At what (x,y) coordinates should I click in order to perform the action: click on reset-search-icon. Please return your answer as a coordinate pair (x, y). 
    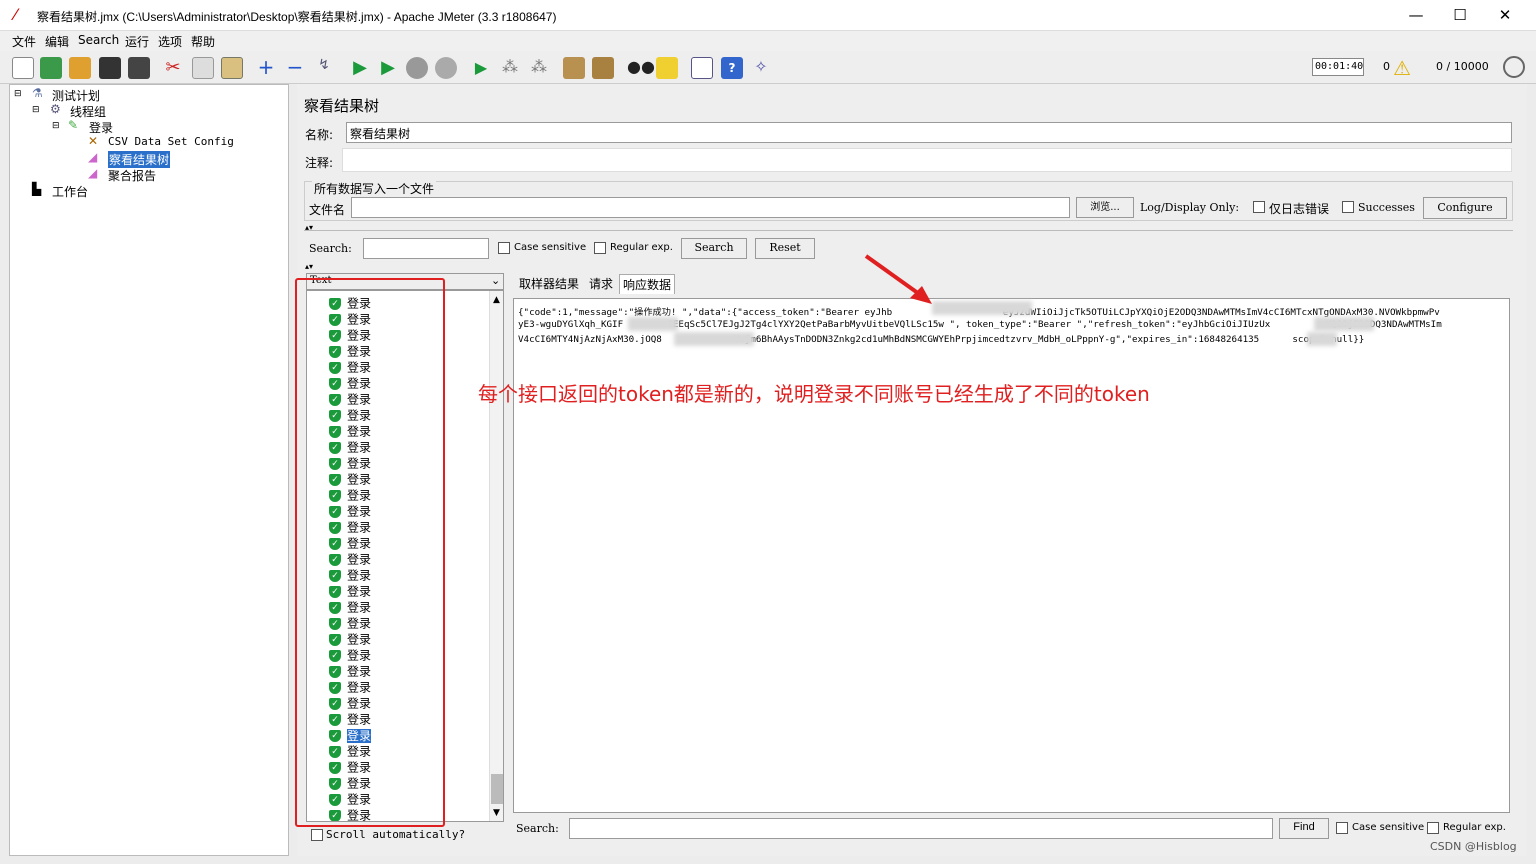
    Looking at the image, I should click on (667, 68).